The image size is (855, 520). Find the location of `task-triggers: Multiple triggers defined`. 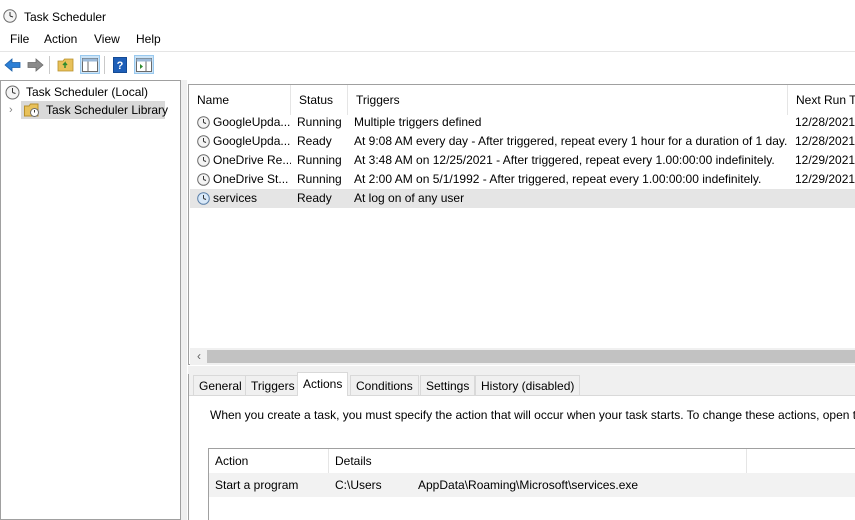

task-triggers: Multiple triggers defined is located at coordinates (418, 122).